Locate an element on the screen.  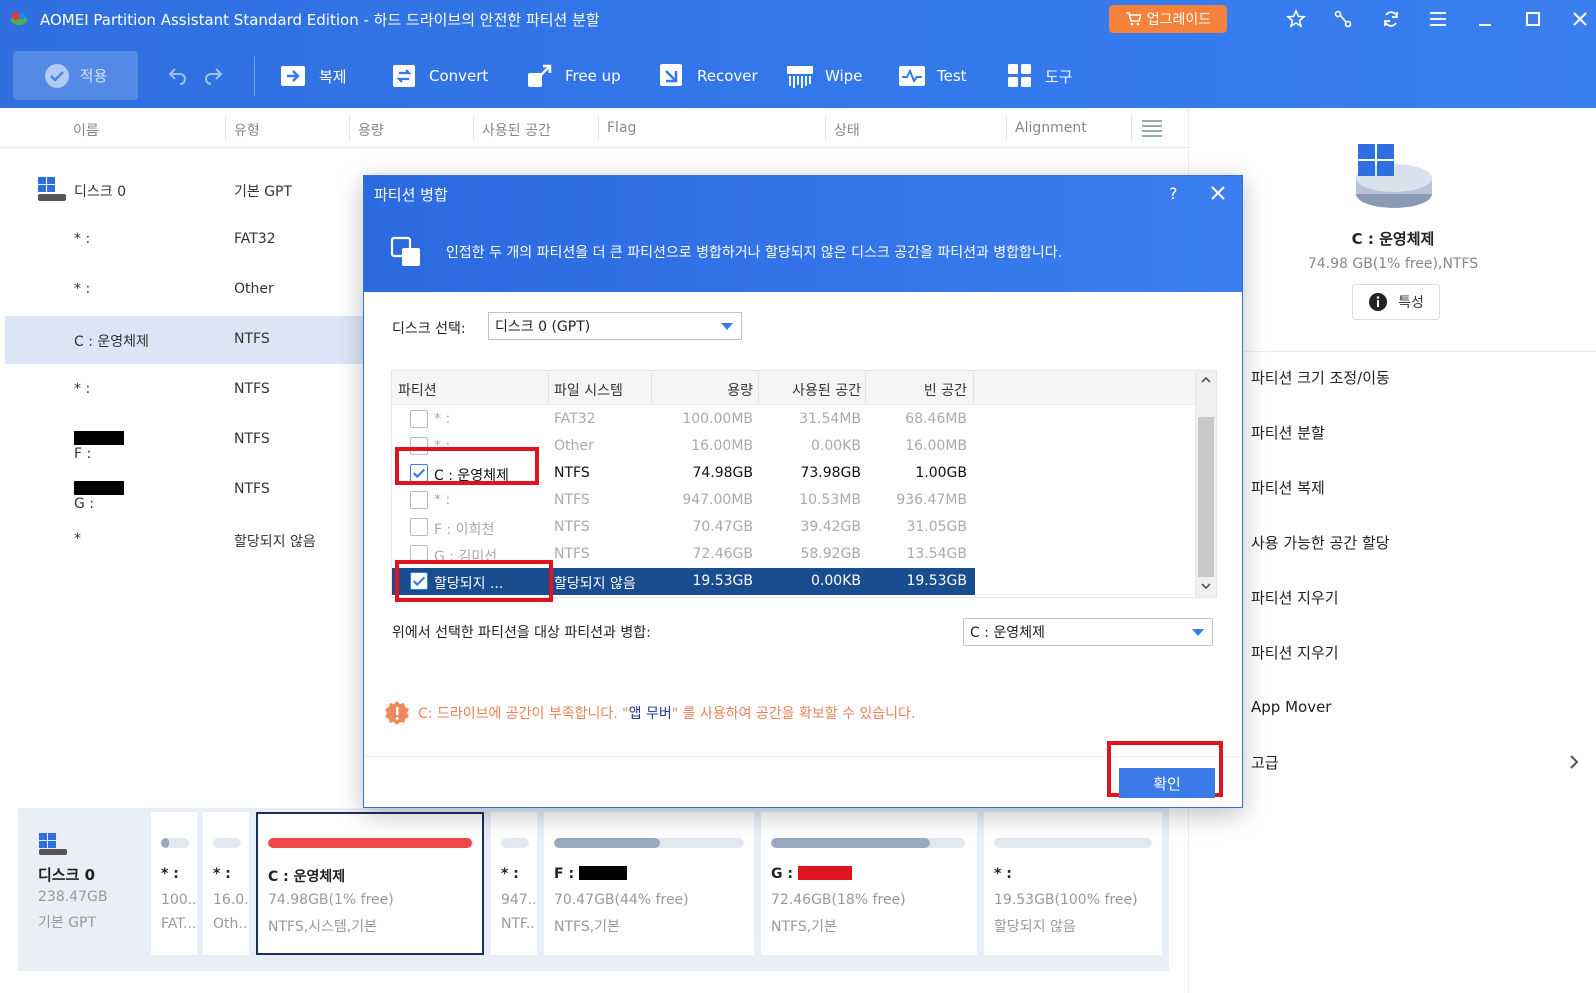
table-row: F : 이희천 NTFS 70.47GB 39.42GB 31.05GB is located at coordinates (683, 527).